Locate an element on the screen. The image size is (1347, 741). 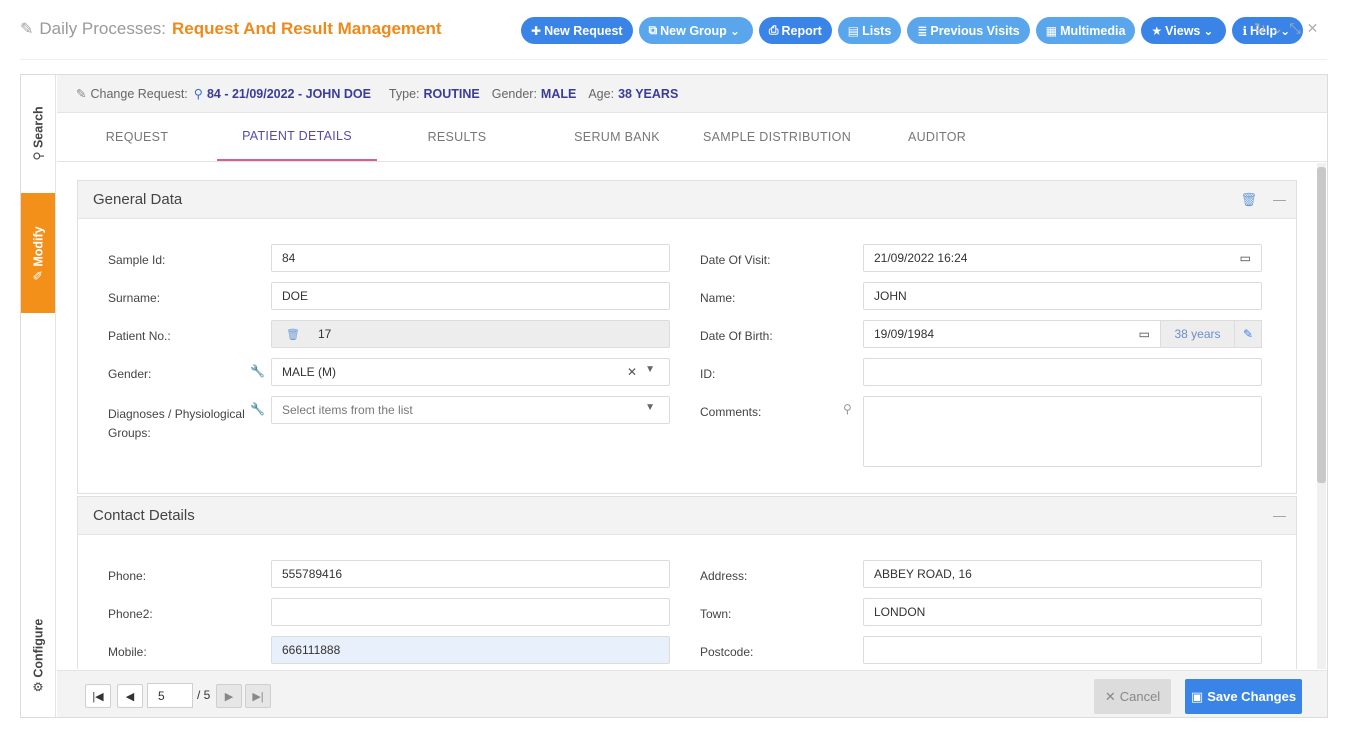
caret-down-icon: ▼ is located at coordinates (650, 407).